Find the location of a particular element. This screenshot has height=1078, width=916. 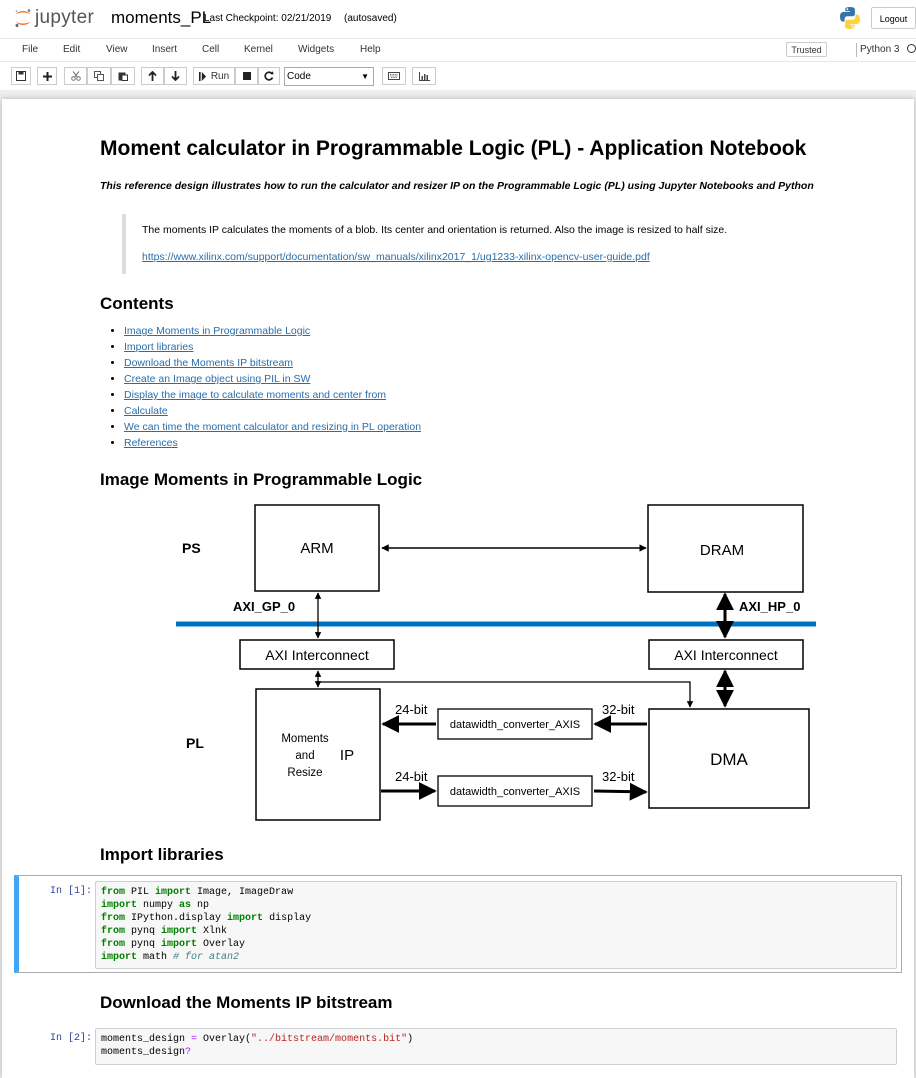

axi-interconnect-right-label: AXI Interconnect is located at coordinates (726, 655).